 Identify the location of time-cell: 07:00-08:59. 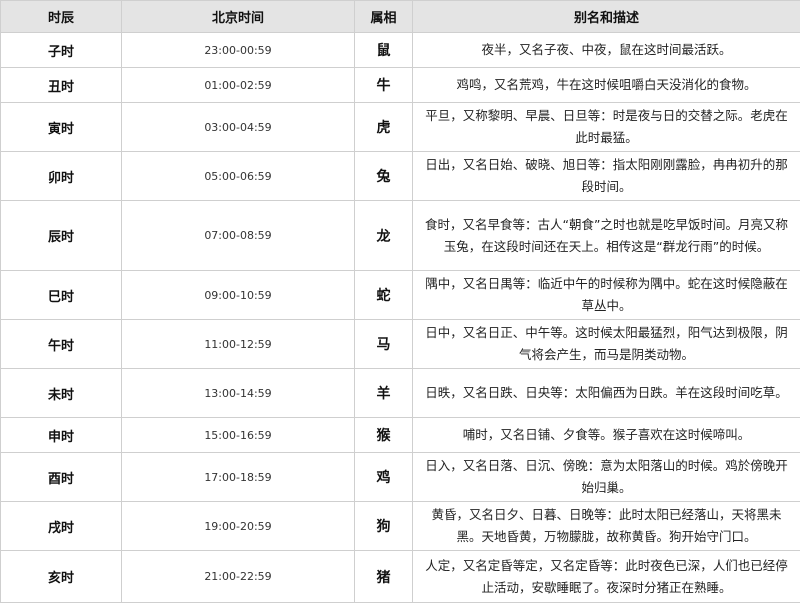
(238, 236).